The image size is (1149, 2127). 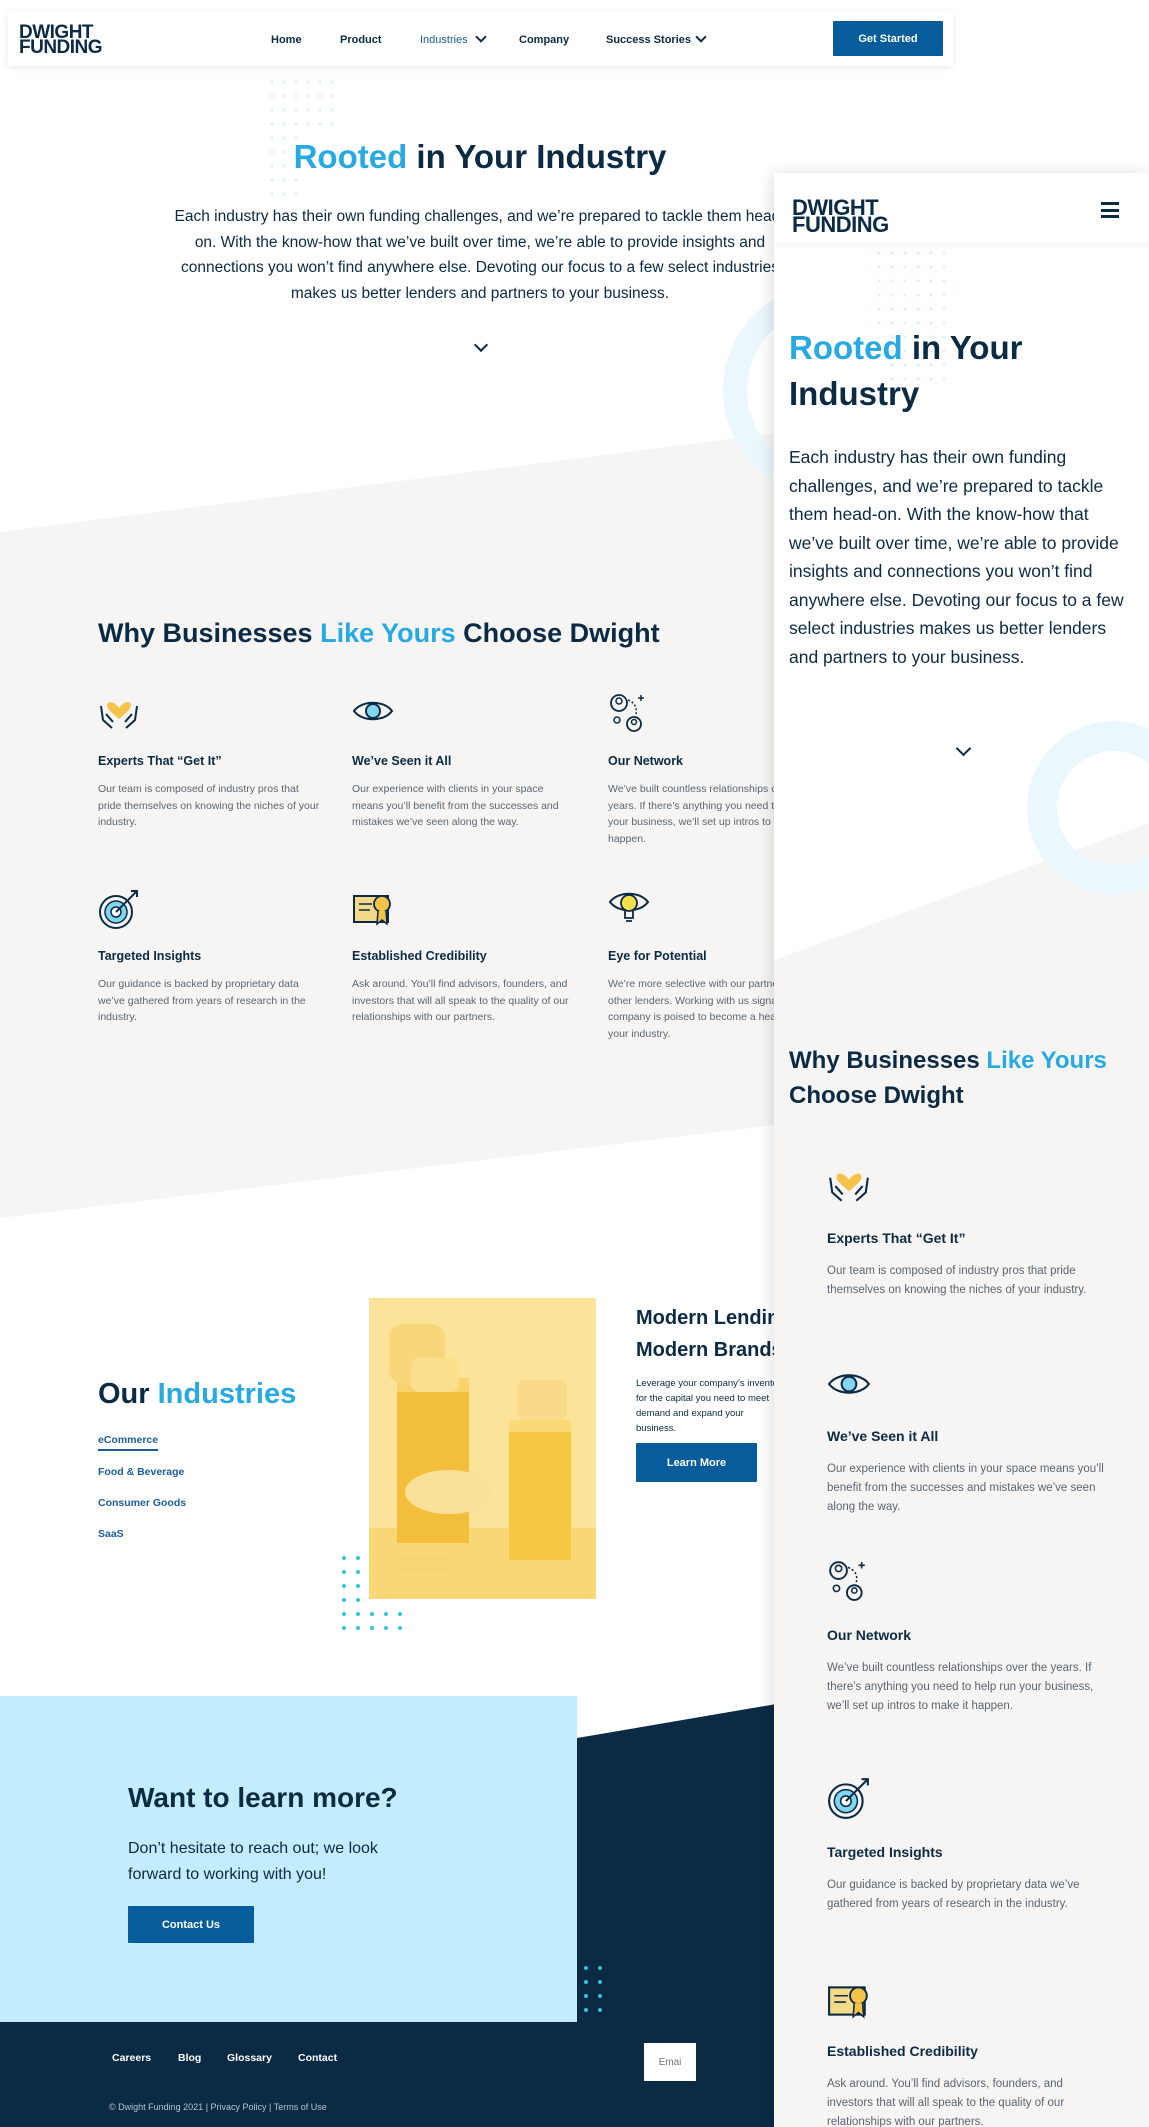 I want to click on mobile-hands-heart-icon, so click(x=849, y=1187).